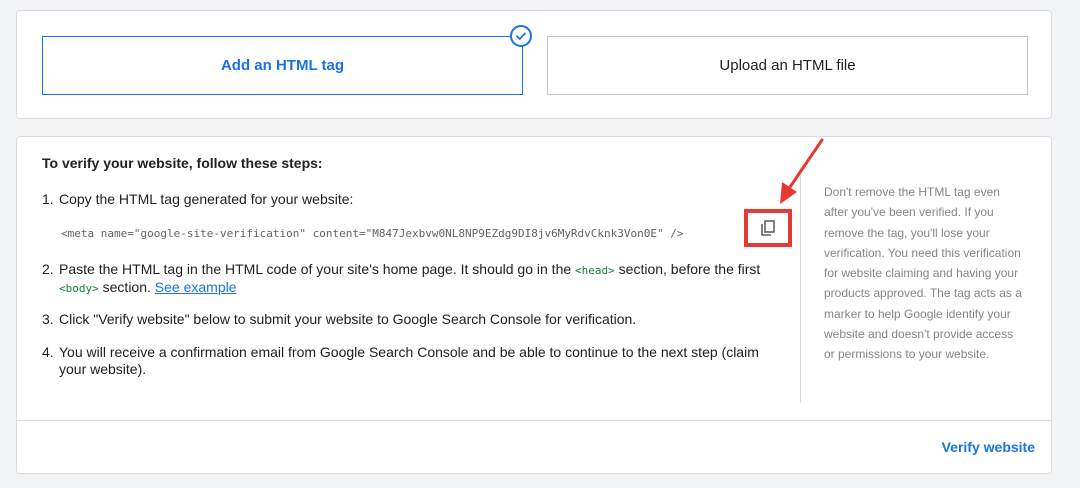  What do you see at coordinates (48, 269) in the screenshot?
I see `step-2-number: 2.` at bounding box center [48, 269].